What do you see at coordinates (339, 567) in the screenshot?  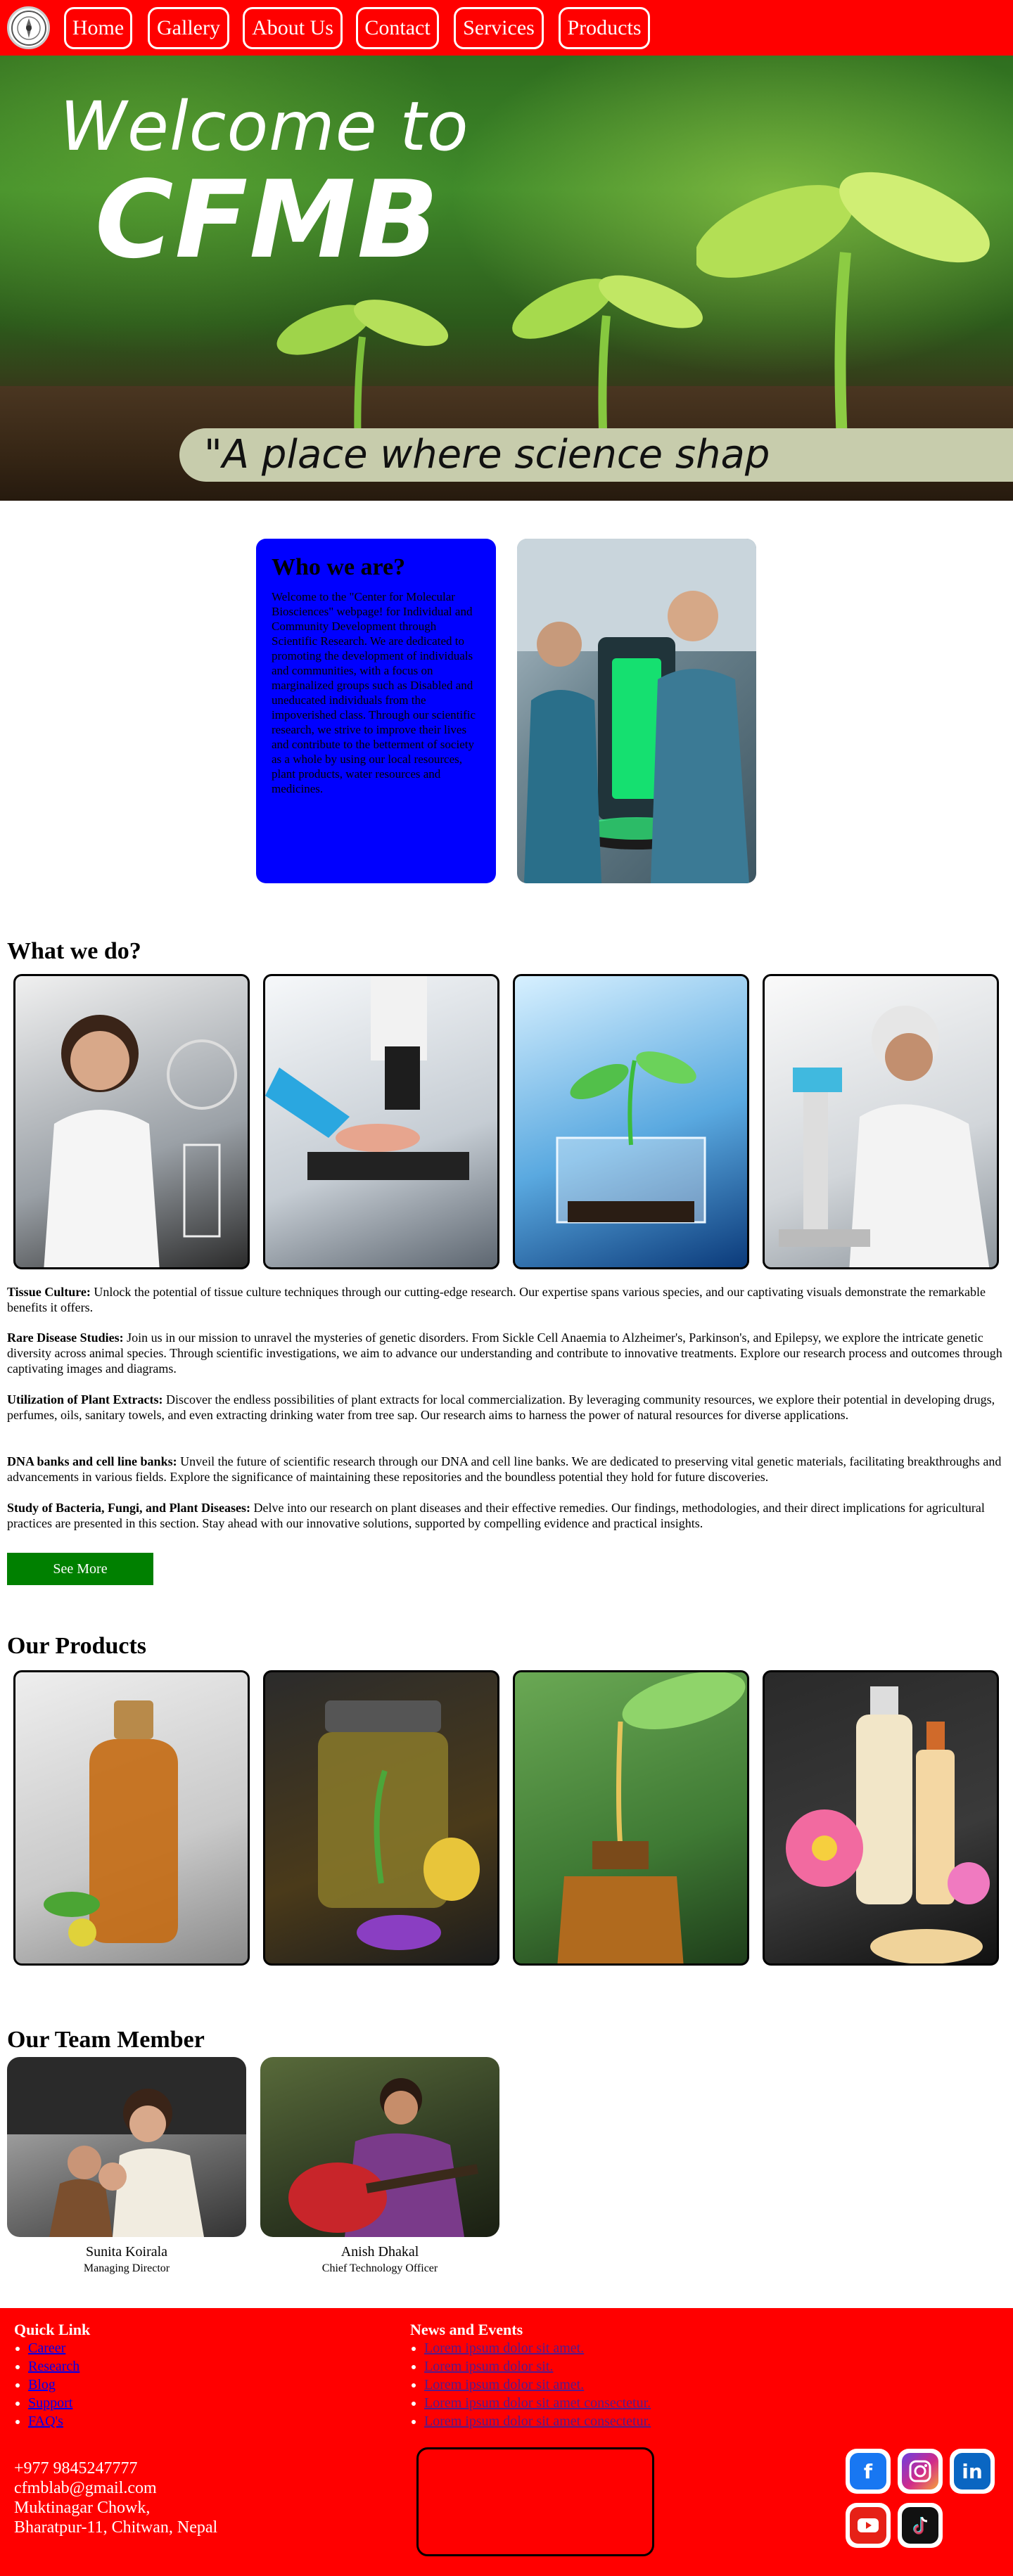 I see `who-we-are-title: Who we are?` at bounding box center [339, 567].